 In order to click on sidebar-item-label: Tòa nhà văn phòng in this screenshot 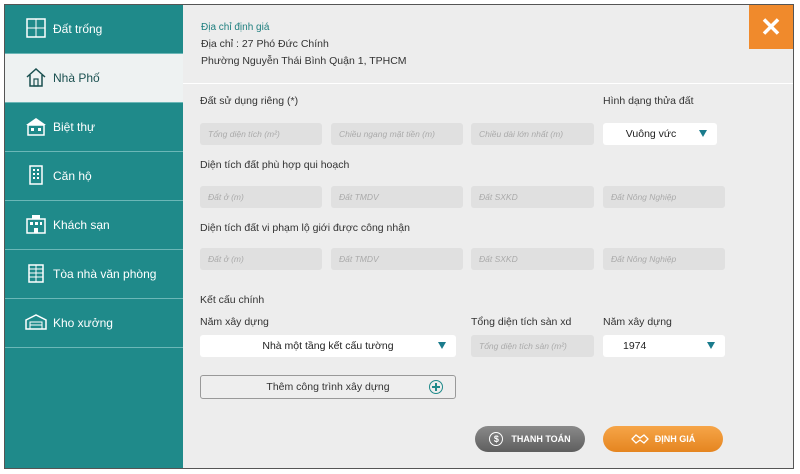, I will do `click(105, 274)`.